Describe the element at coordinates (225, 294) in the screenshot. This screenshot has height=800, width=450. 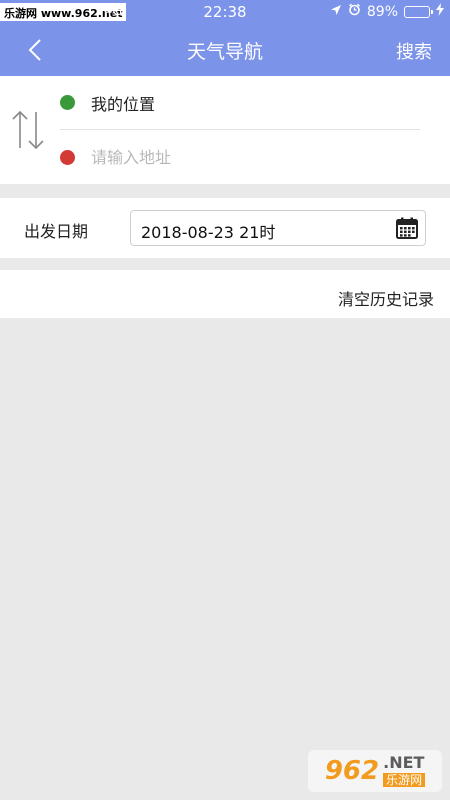
I see `history-panel: 清空历史记录` at that location.